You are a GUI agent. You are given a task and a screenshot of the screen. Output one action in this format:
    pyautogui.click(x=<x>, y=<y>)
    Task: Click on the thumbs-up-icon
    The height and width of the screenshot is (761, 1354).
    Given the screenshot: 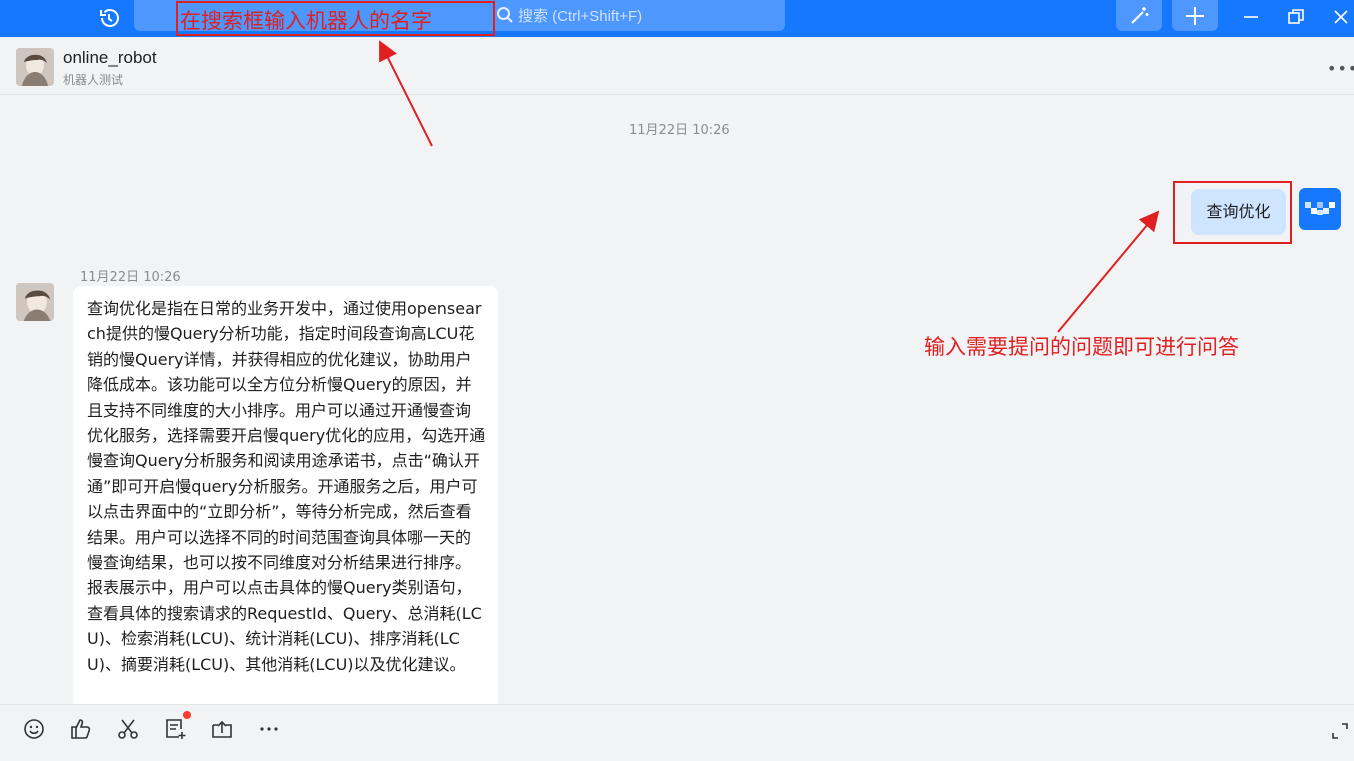 What is the action you would take?
    pyautogui.click(x=81, y=729)
    